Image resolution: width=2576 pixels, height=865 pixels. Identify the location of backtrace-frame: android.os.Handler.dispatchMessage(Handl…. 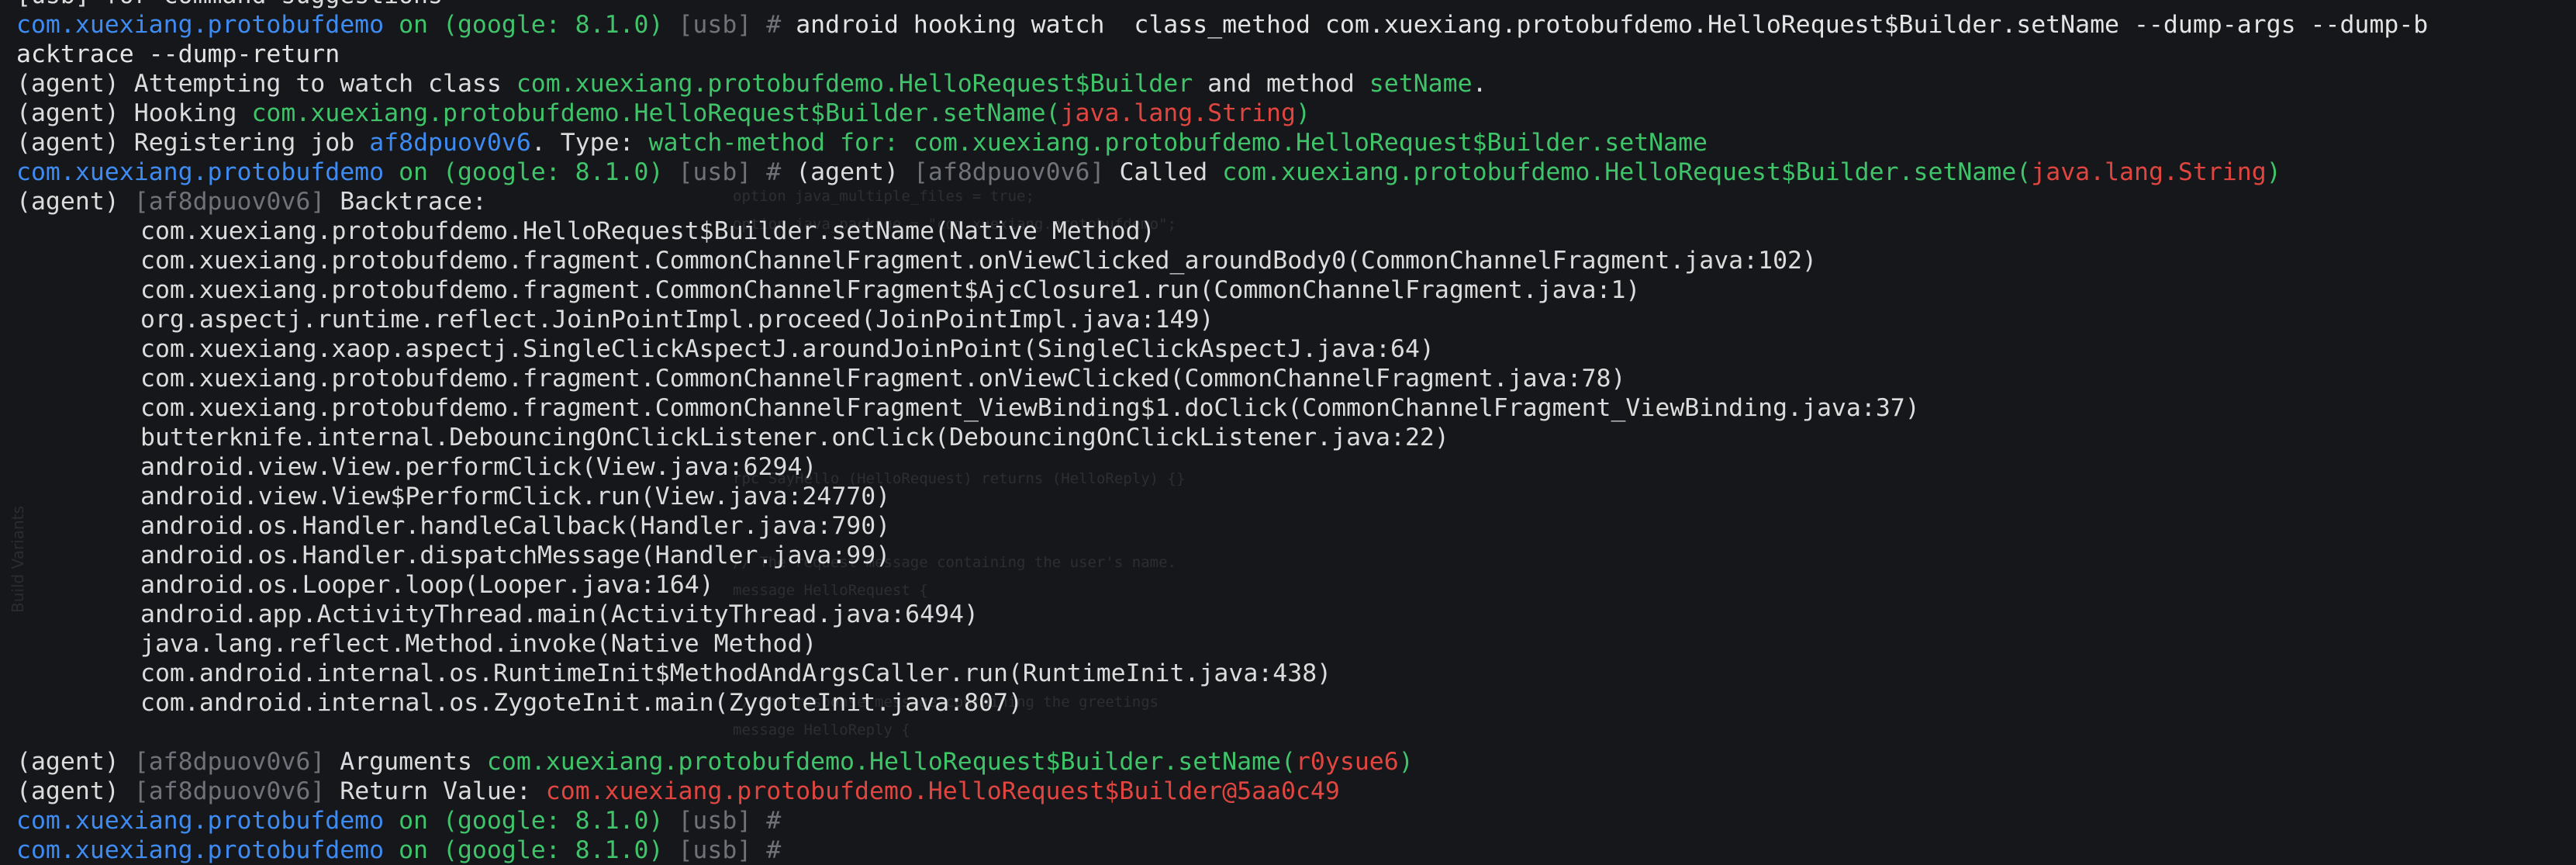
(515, 555).